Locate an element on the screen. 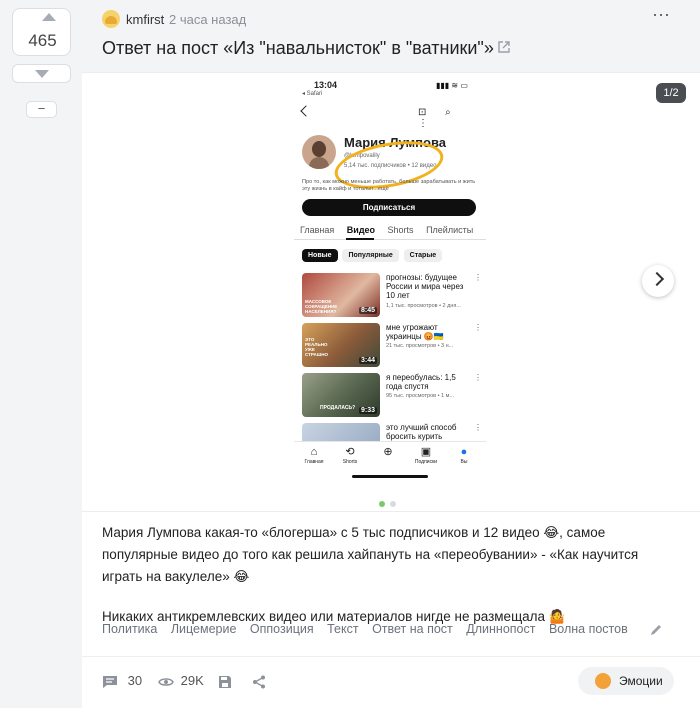 The image size is (700, 708). phone-bottom-nav: ⌂ Главная ⟲ Shorts ⊕ ▣ Подписки ● Вы is located at coordinates (390, 459).